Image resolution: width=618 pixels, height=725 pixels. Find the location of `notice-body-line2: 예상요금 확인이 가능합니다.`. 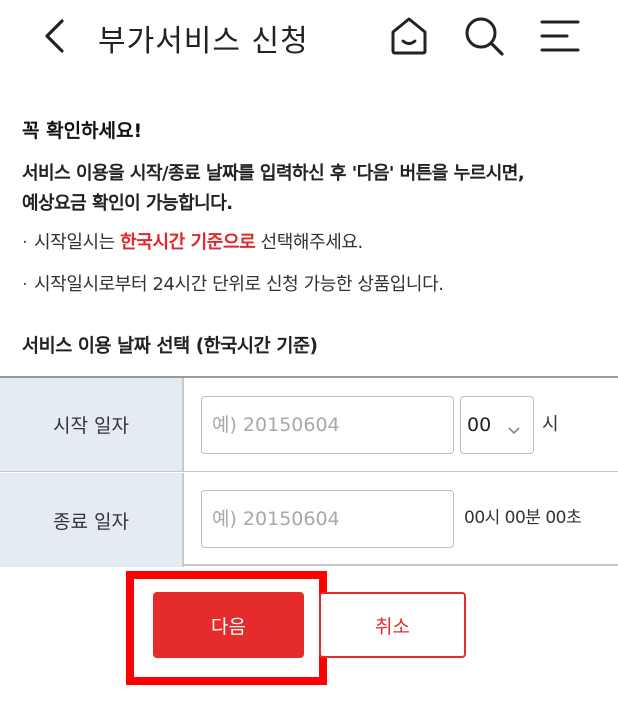

notice-body-line2: 예상요금 확인이 가능합니다. is located at coordinates (127, 203).